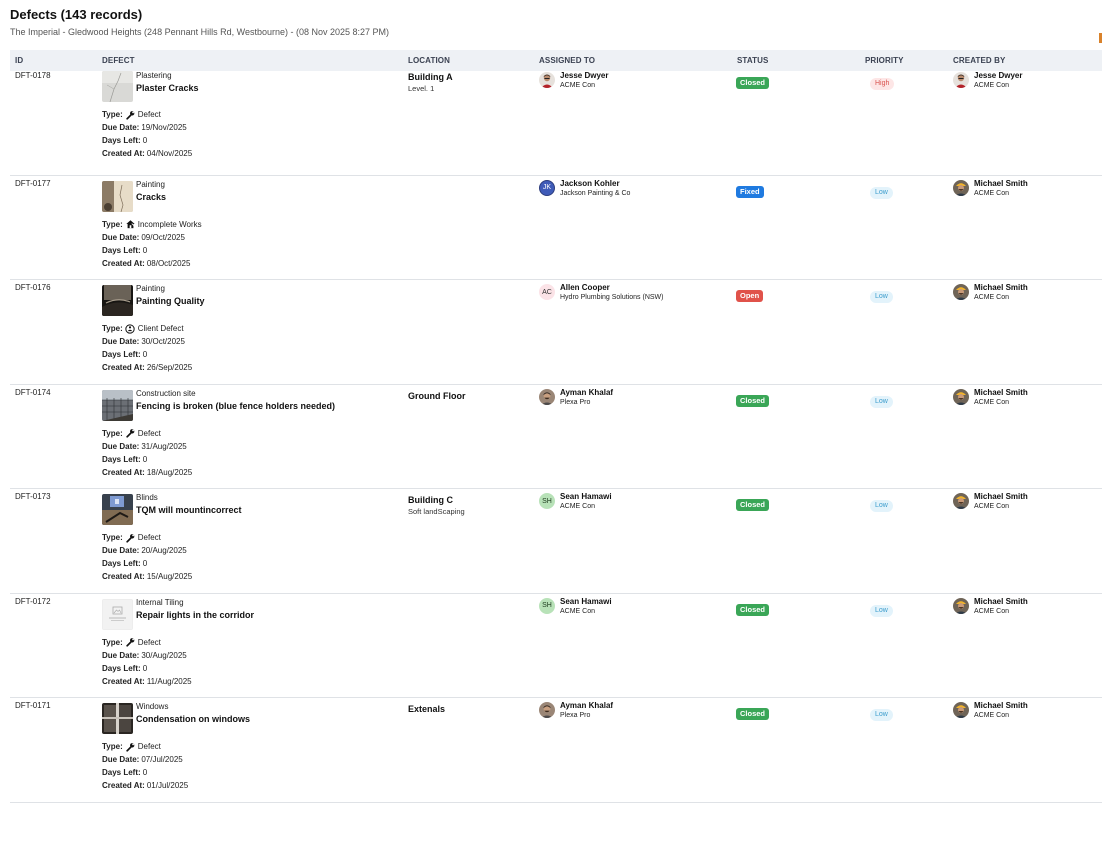  I want to click on type-value: Incomplete Works, so click(169, 224).